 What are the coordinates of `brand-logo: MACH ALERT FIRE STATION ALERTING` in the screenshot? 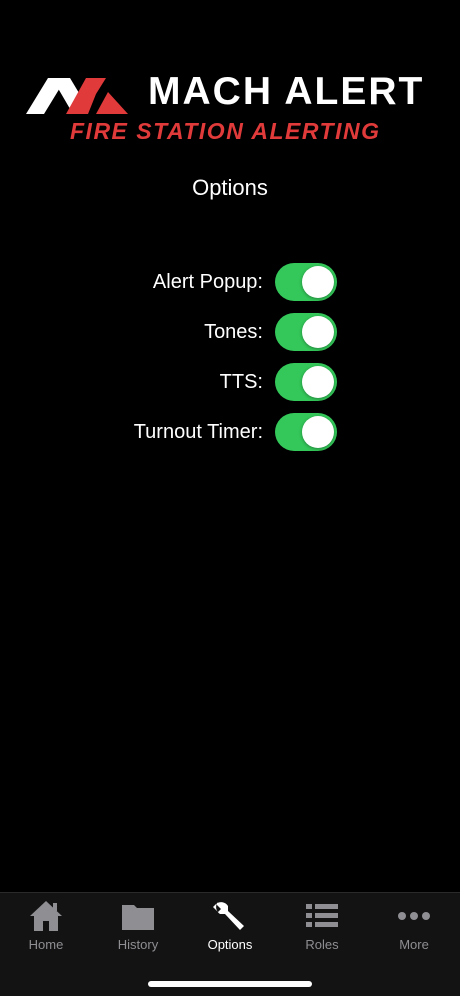 It's located at (231, 108).